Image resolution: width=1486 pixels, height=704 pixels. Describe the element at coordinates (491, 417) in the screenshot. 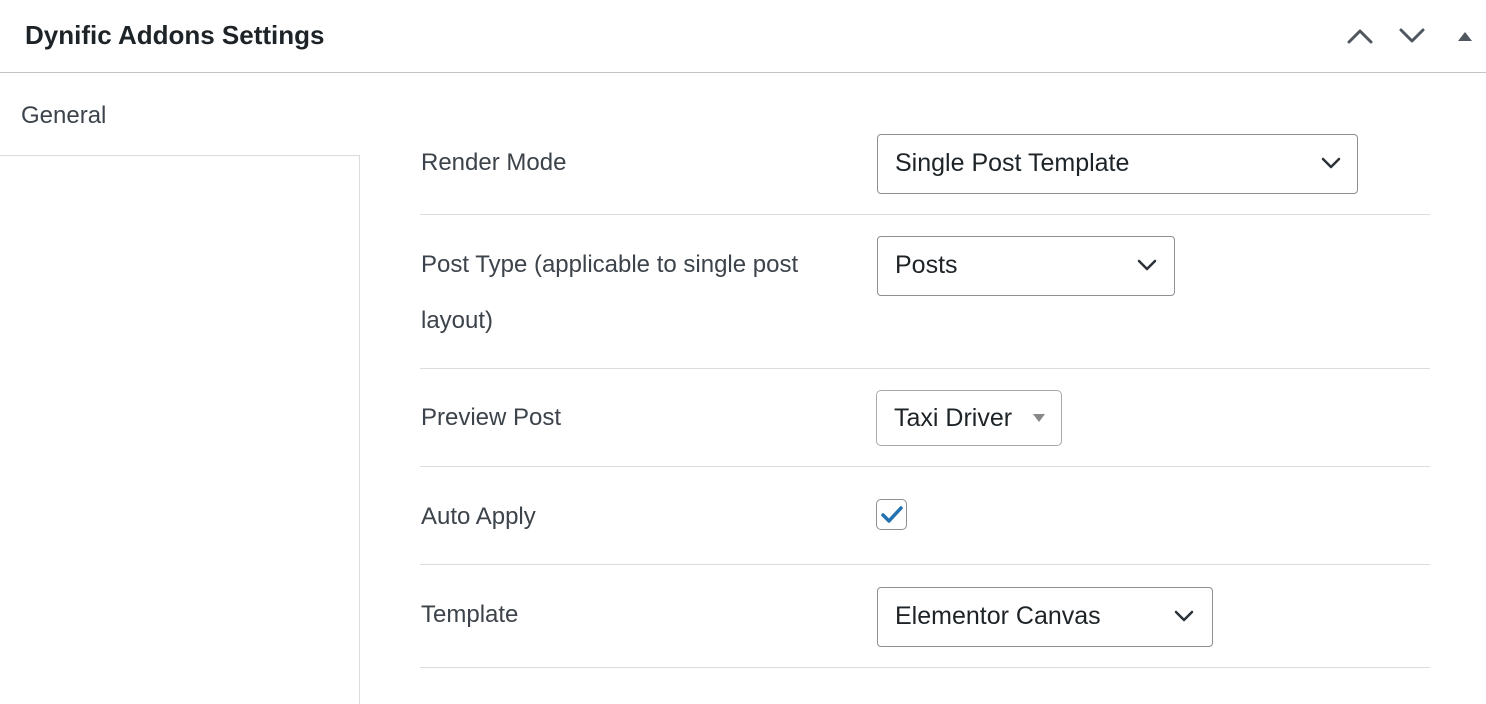

I see `preview-post-label: Preview Post` at that location.